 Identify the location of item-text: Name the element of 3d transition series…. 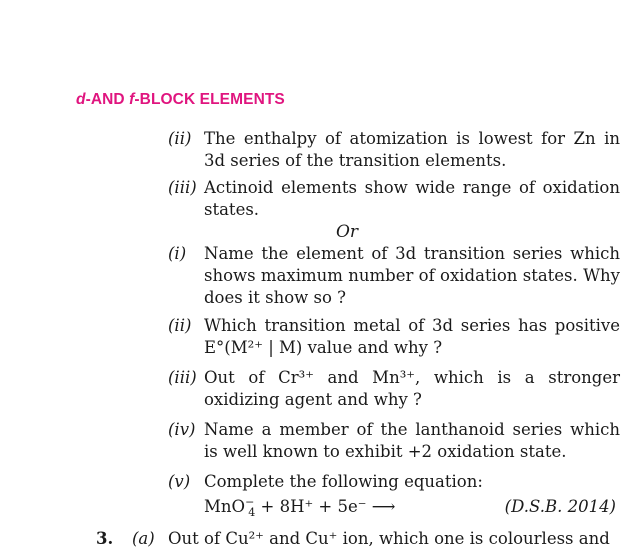
(412, 275).